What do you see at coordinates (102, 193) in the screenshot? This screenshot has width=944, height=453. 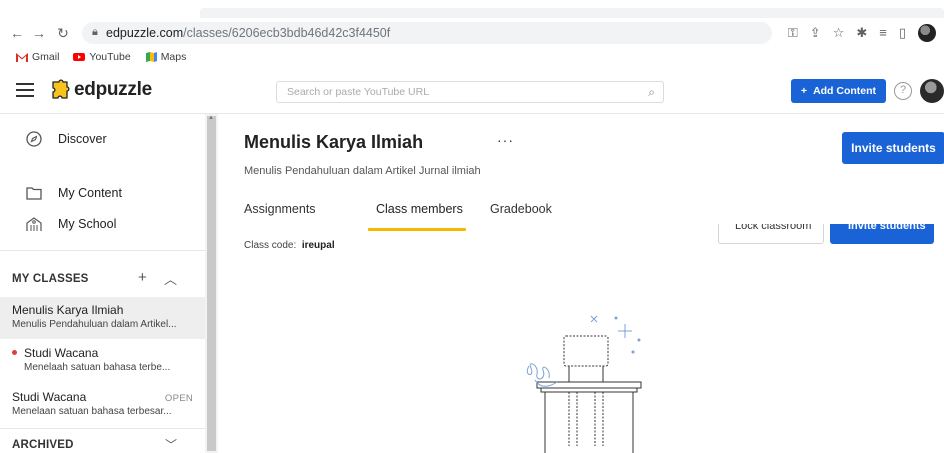 I see `sidebar-item-my-content: My Content` at bounding box center [102, 193].